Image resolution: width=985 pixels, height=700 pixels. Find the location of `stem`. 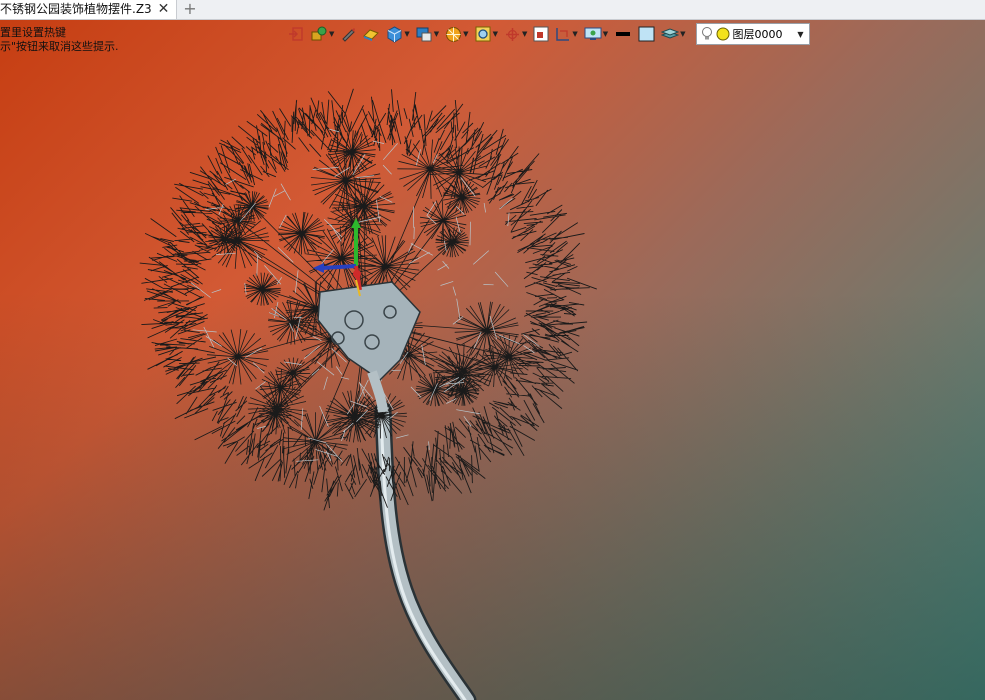

stem is located at coordinates (425, 552).